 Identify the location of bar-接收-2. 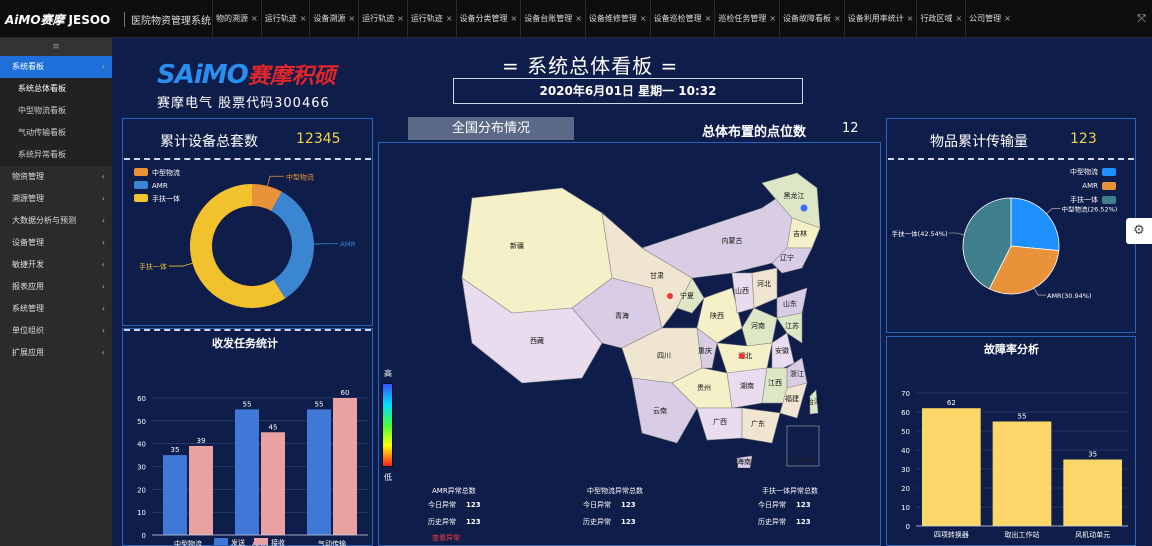
(345, 466).